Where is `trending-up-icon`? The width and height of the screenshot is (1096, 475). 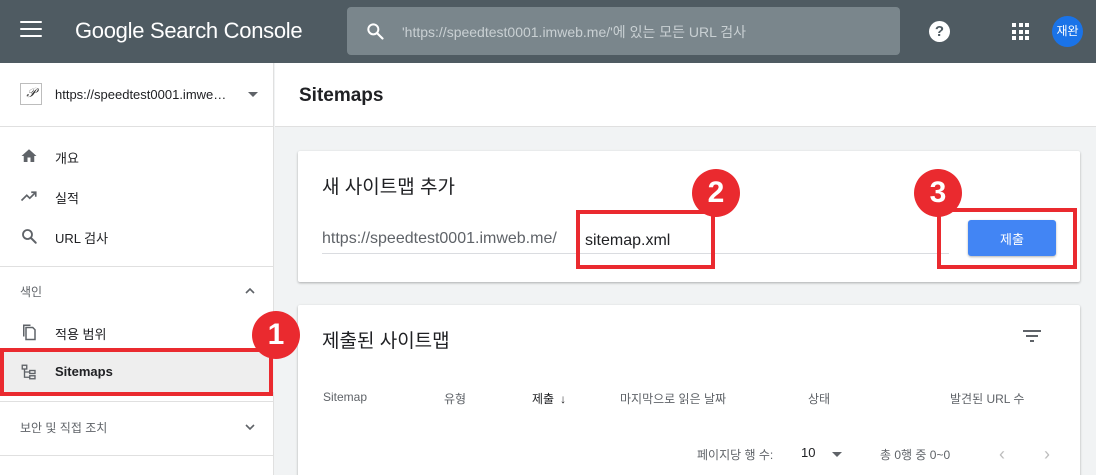
trending-up-icon is located at coordinates (28, 196).